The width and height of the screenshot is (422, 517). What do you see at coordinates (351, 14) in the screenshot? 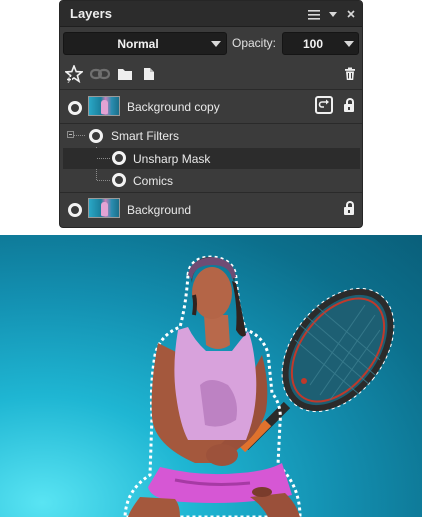
I see `close-icon` at bounding box center [351, 14].